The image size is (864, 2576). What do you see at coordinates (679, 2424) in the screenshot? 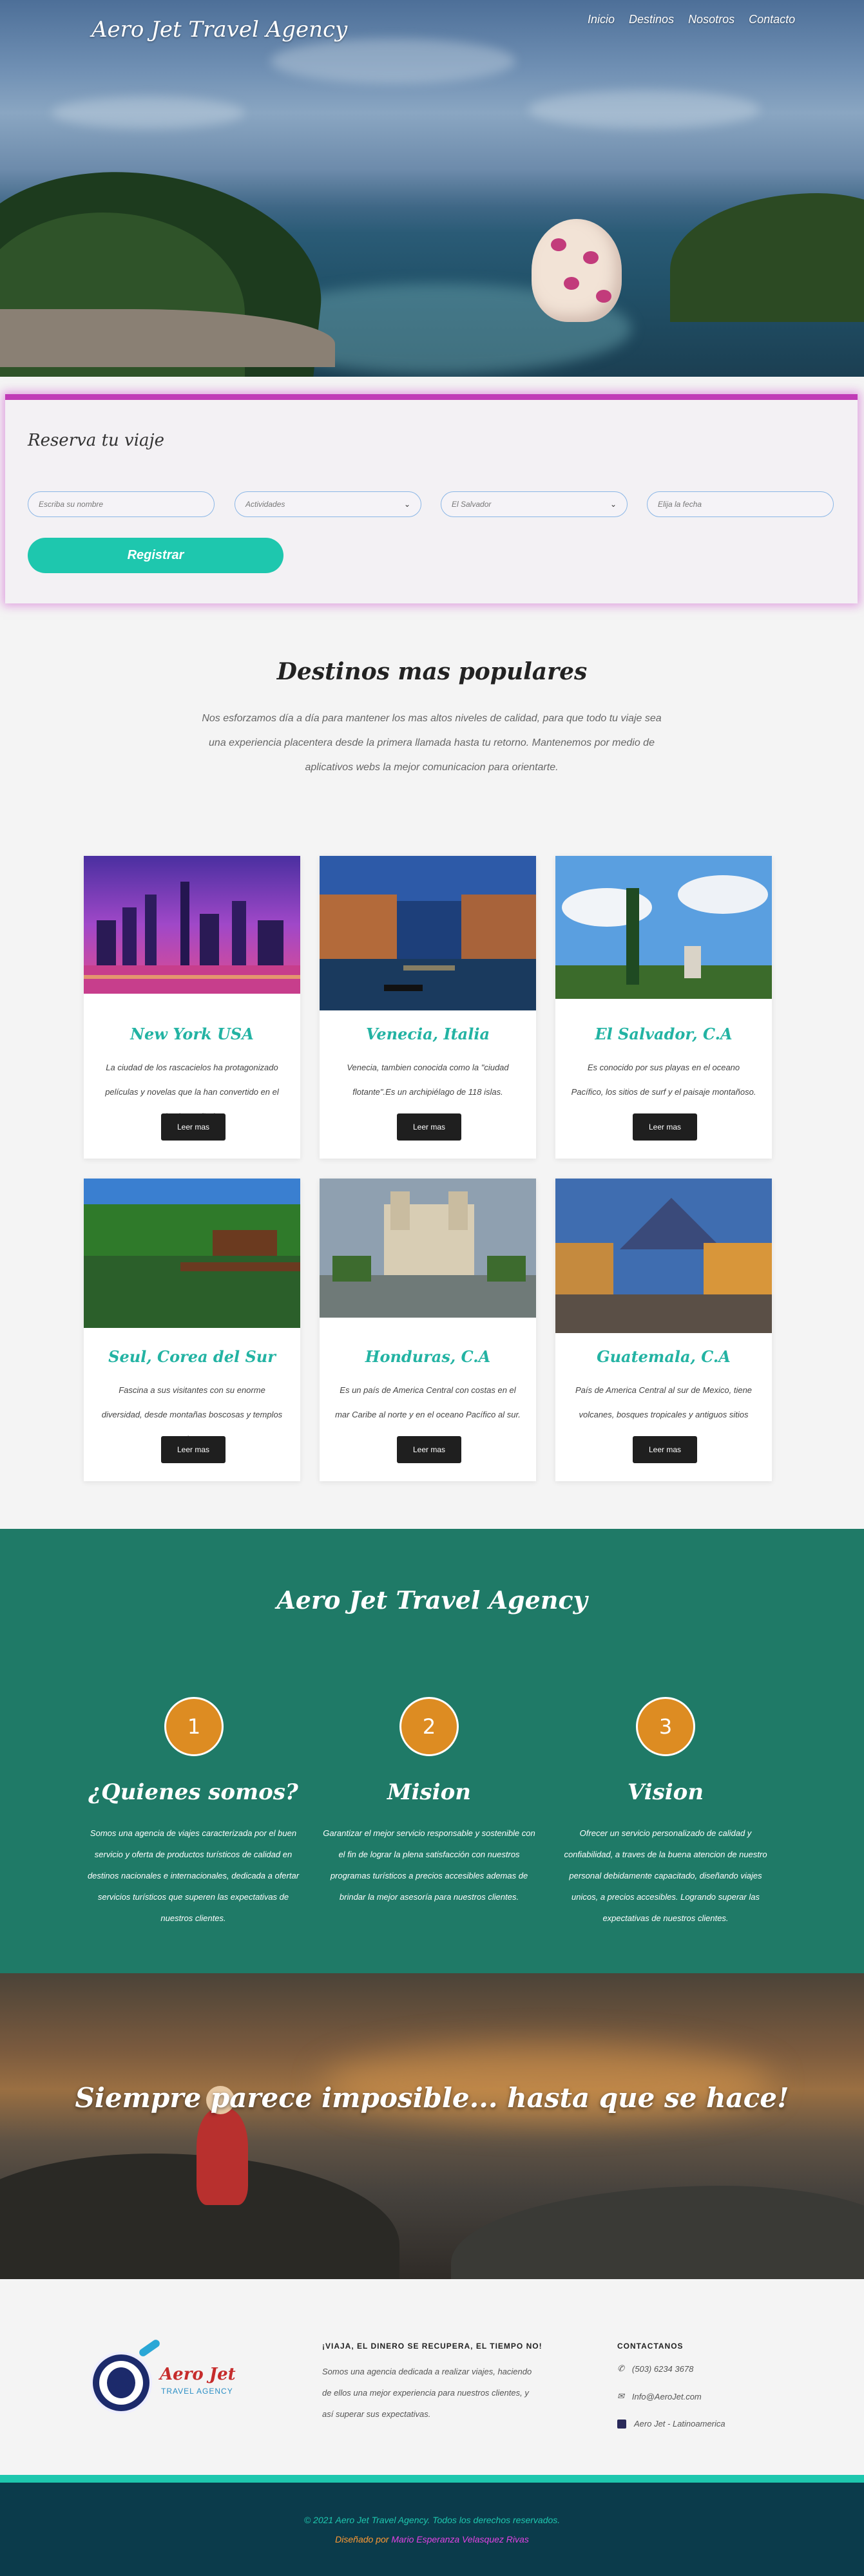
I see `facebook-text: Aero Jet - Latinoamerica` at bounding box center [679, 2424].